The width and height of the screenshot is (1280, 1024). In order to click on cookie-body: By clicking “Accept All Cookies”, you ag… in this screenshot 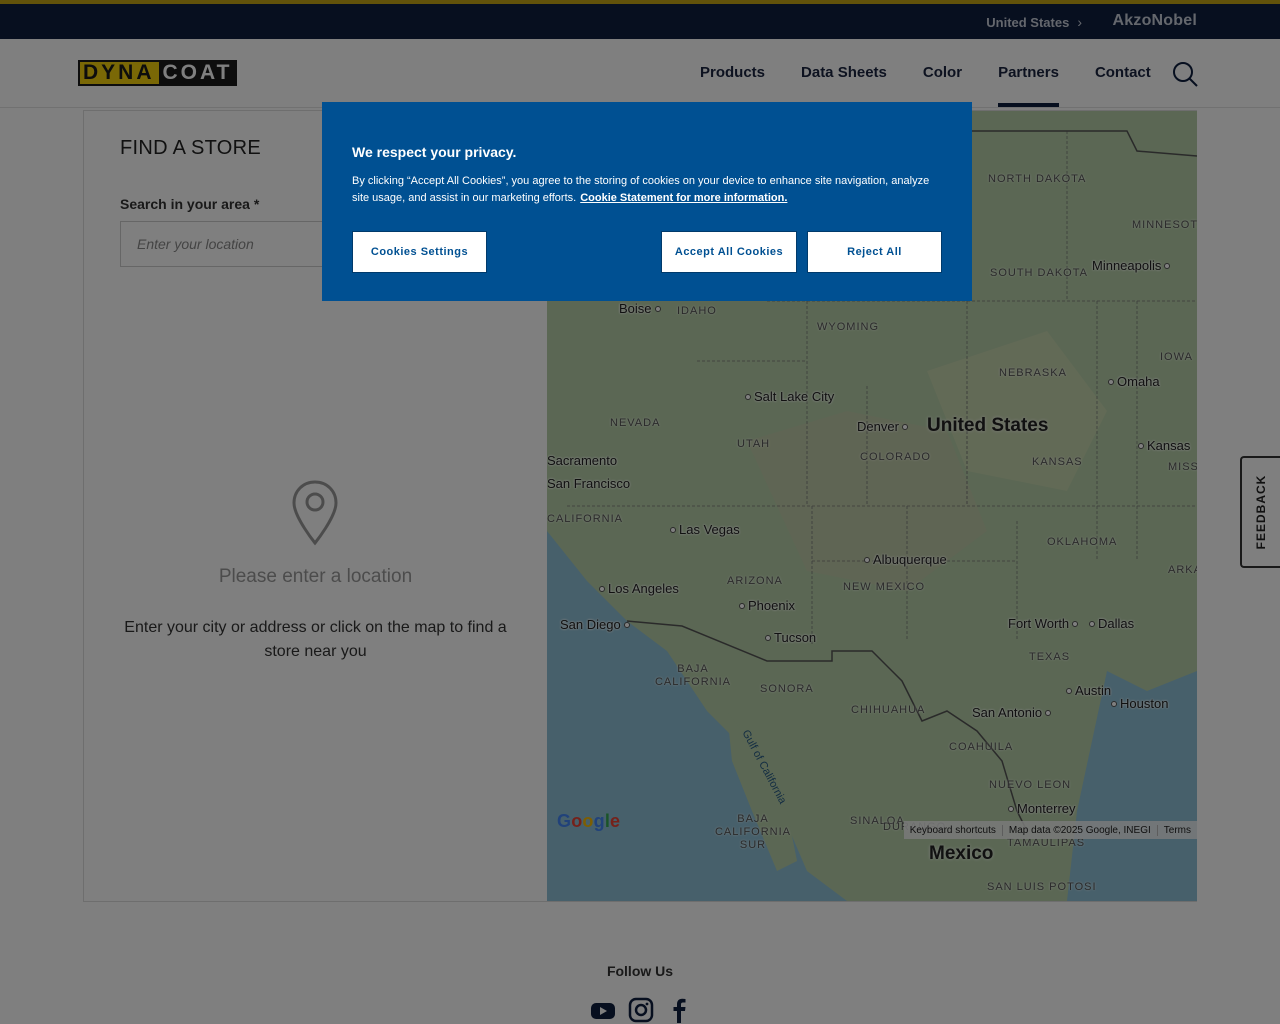, I will do `click(641, 189)`.